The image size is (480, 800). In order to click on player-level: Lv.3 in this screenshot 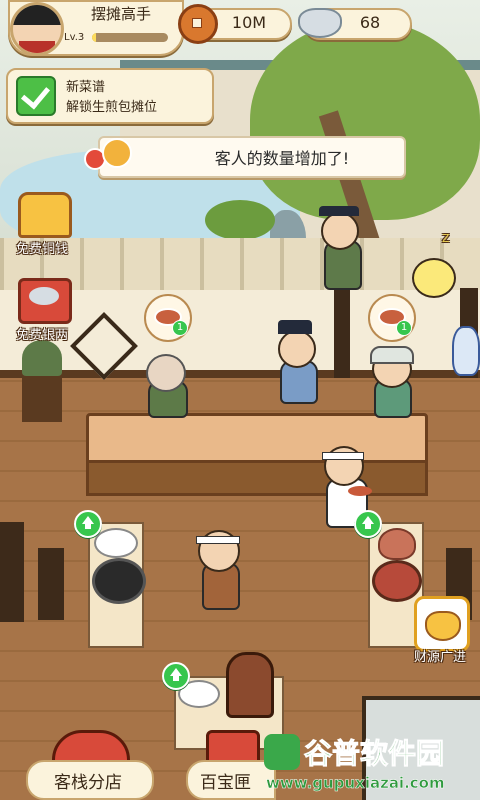, I will do `click(74, 37)`.